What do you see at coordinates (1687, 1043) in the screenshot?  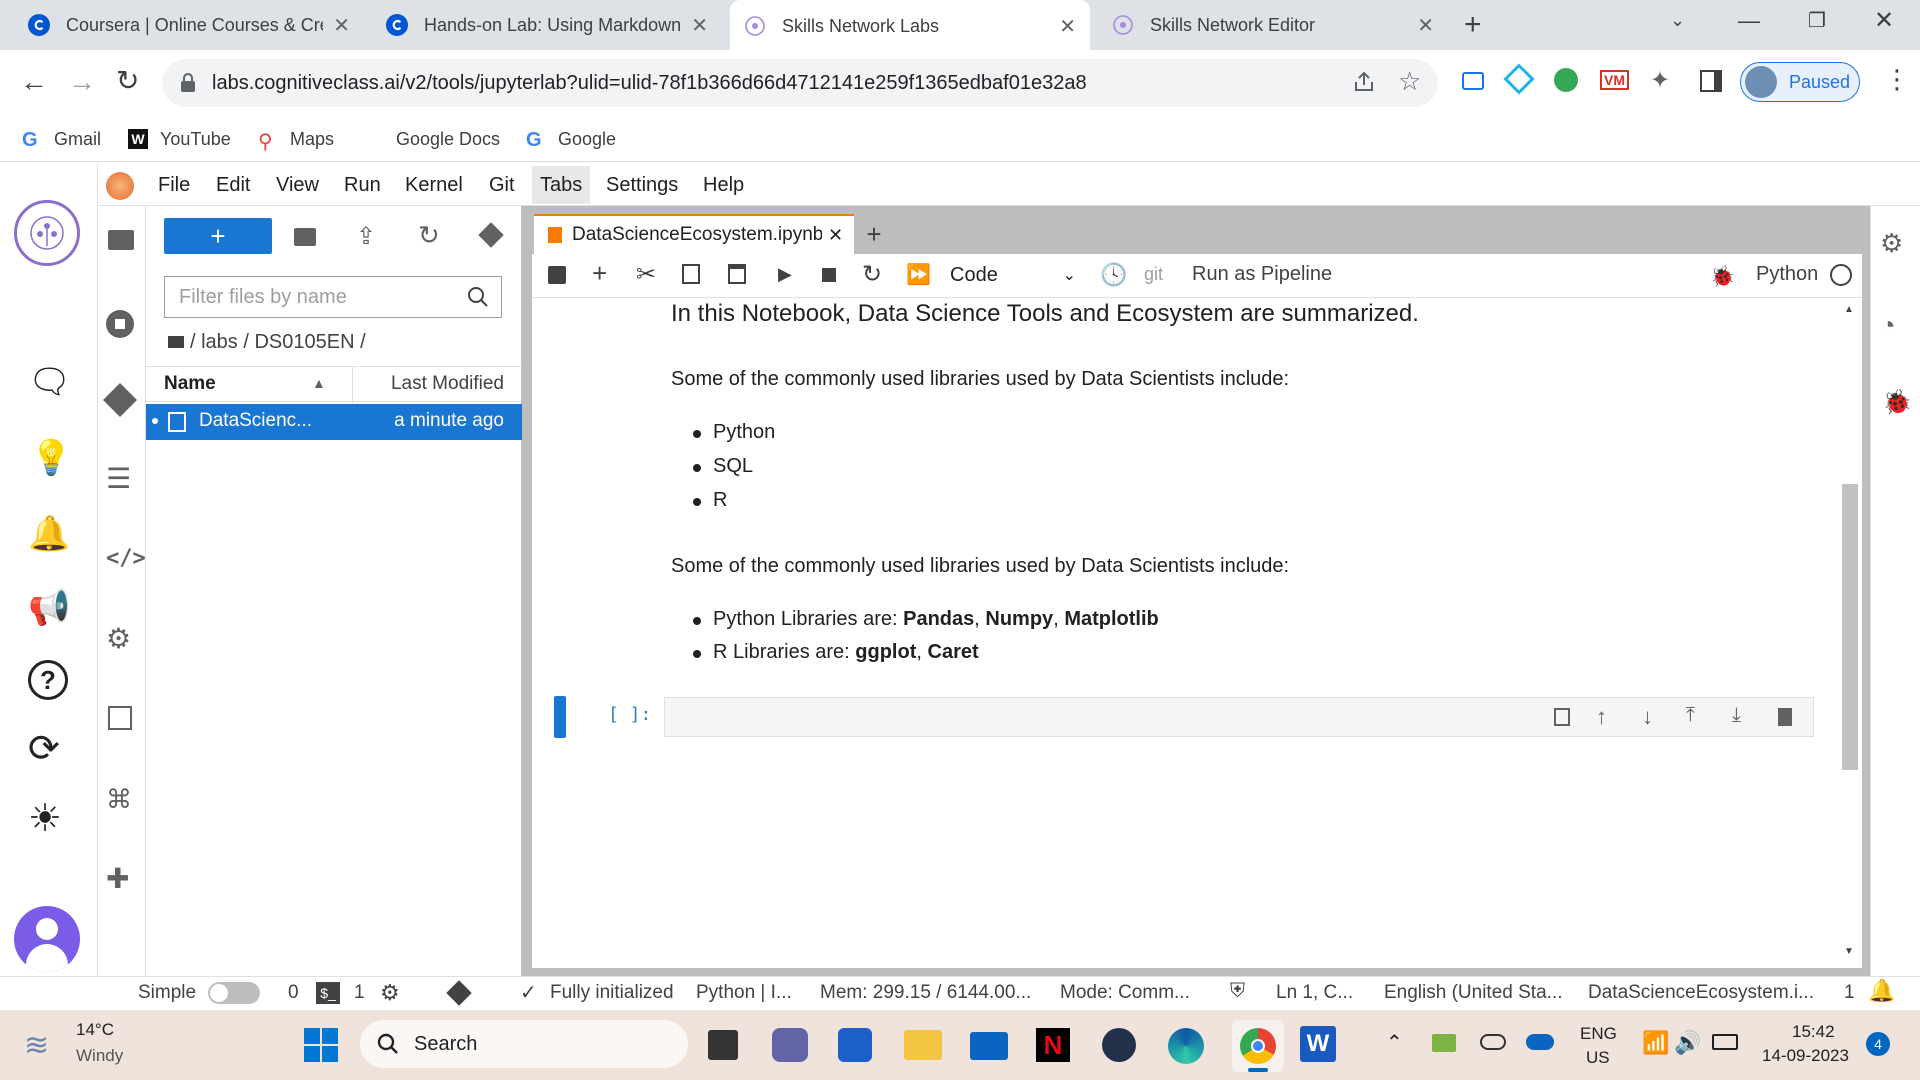 I see `volume-icon: 🔊` at bounding box center [1687, 1043].